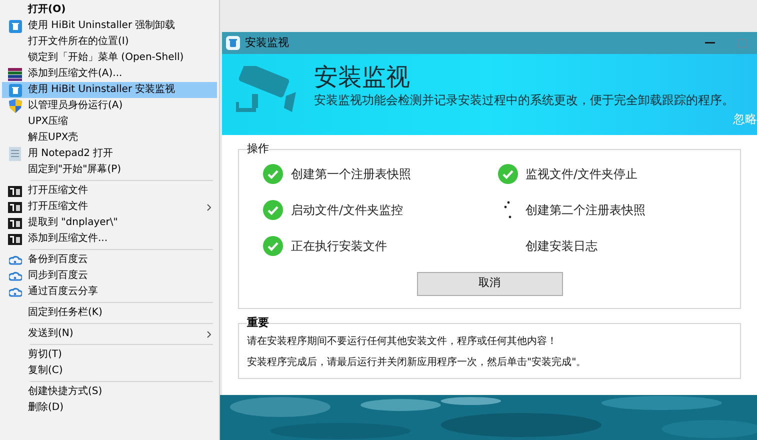  What do you see at coordinates (267, 42) in the screenshot?
I see `window-title: 安装监视` at bounding box center [267, 42].